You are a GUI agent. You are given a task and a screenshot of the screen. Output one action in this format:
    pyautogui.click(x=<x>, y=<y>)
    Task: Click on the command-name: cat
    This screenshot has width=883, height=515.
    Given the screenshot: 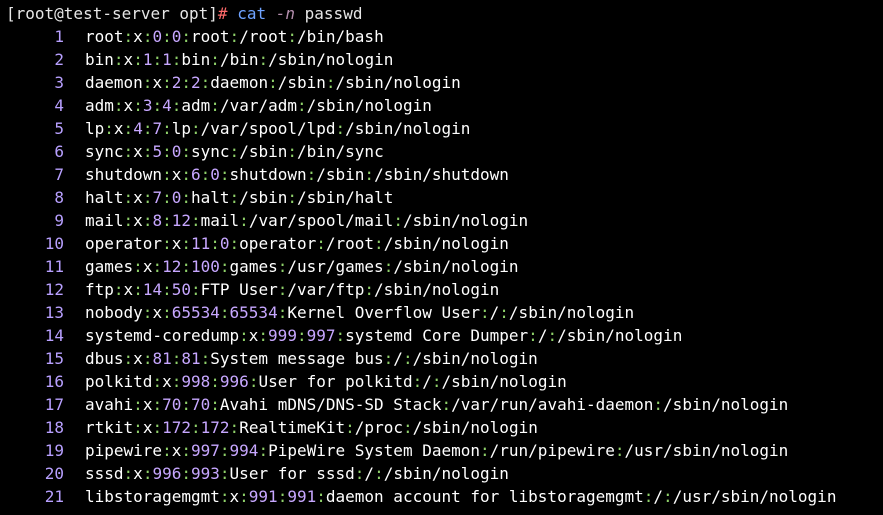 What is the action you would take?
    pyautogui.click(x=252, y=13)
    